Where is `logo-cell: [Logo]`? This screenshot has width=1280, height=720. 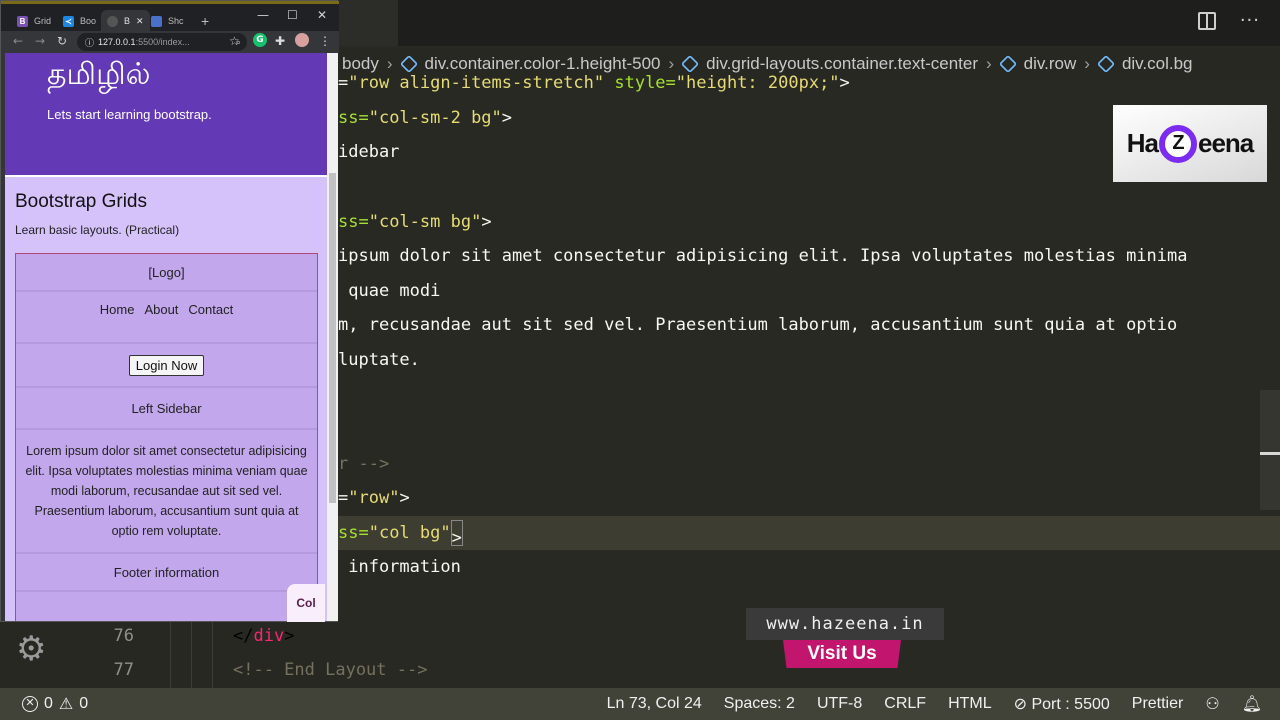 logo-cell: [Logo] is located at coordinates (166, 273).